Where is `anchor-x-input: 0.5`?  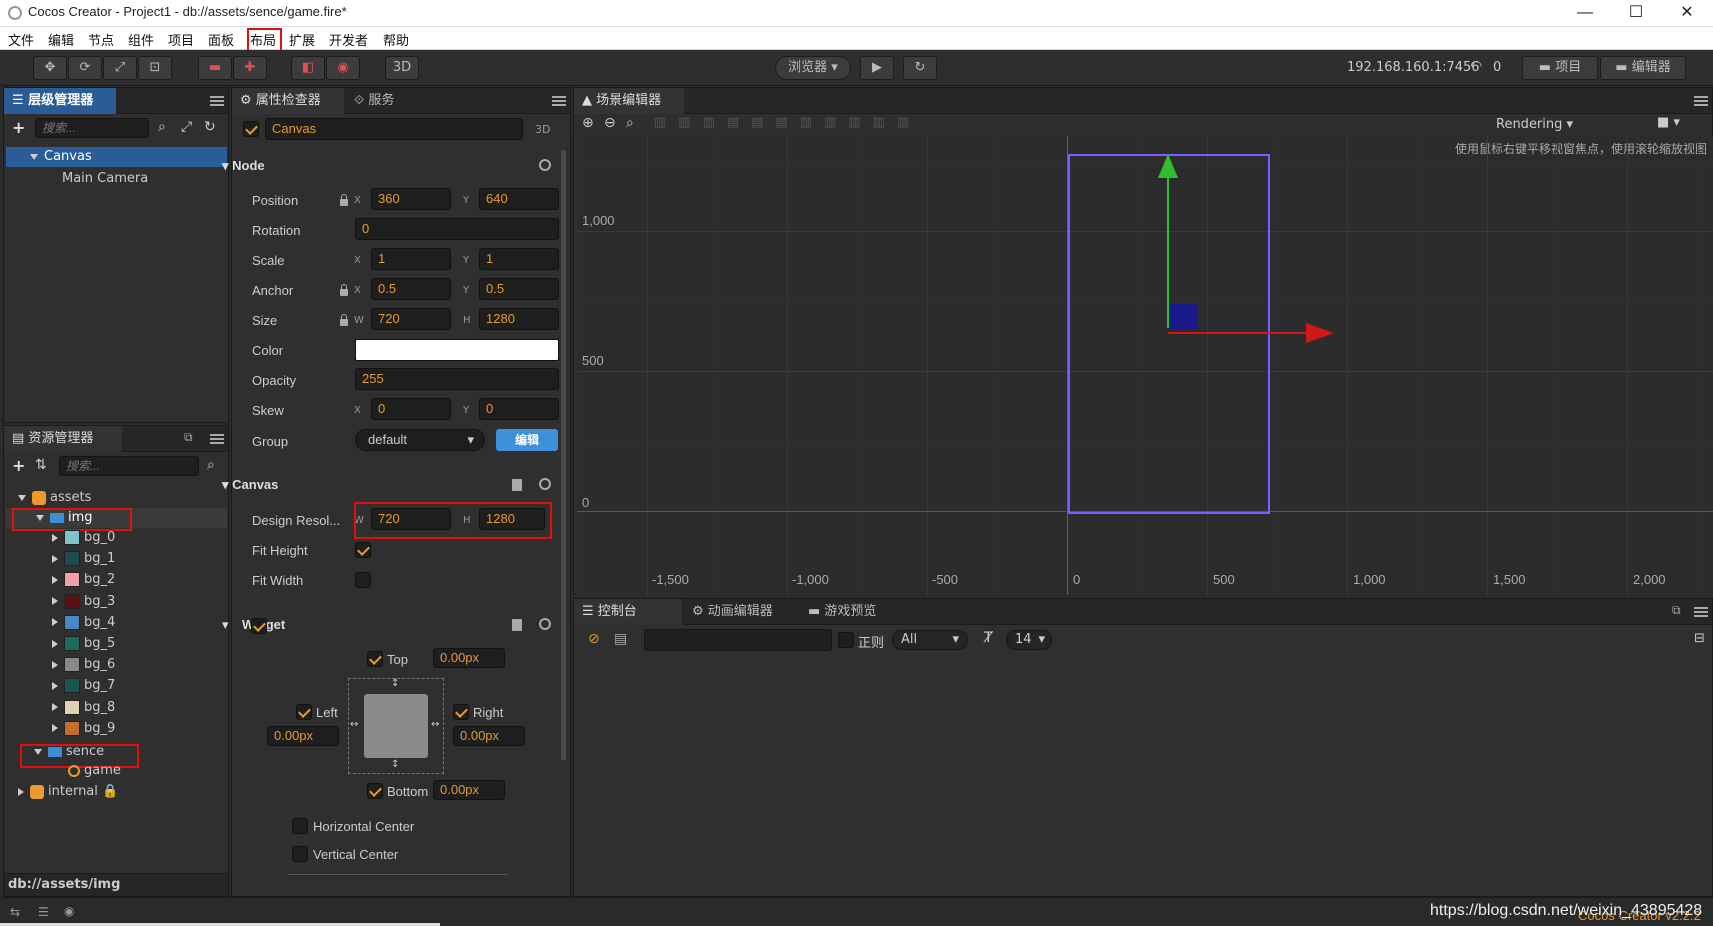
anchor-x-input: 0.5 is located at coordinates (411, 289).